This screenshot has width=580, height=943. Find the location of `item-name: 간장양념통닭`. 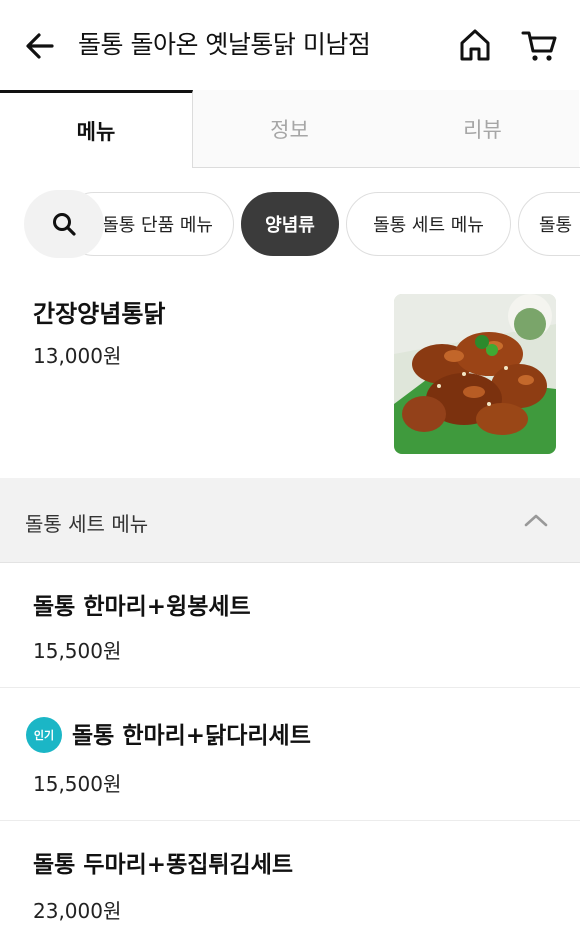

item-name: 간장양념통닭 is located at coordinates (99, 314).